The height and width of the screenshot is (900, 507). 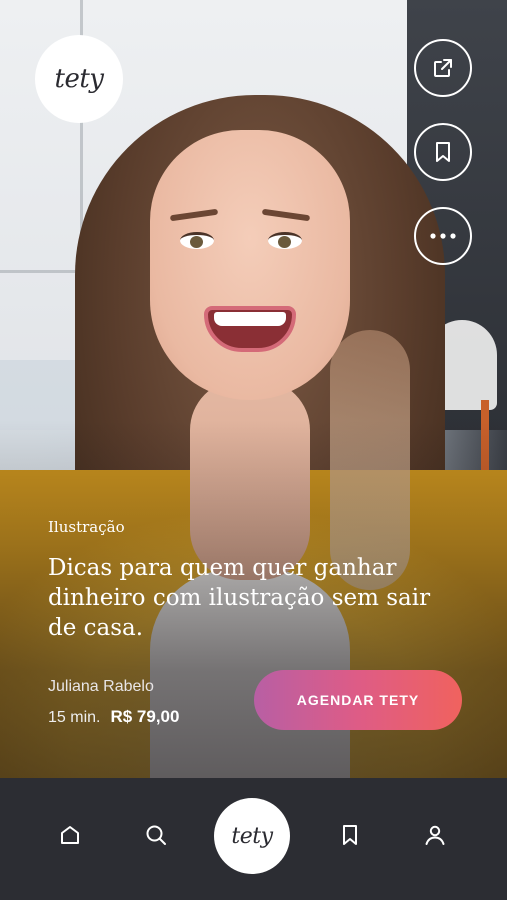 I want to click on session-meta: 15 min. R$ 79,00, so click(x=113, y=717).